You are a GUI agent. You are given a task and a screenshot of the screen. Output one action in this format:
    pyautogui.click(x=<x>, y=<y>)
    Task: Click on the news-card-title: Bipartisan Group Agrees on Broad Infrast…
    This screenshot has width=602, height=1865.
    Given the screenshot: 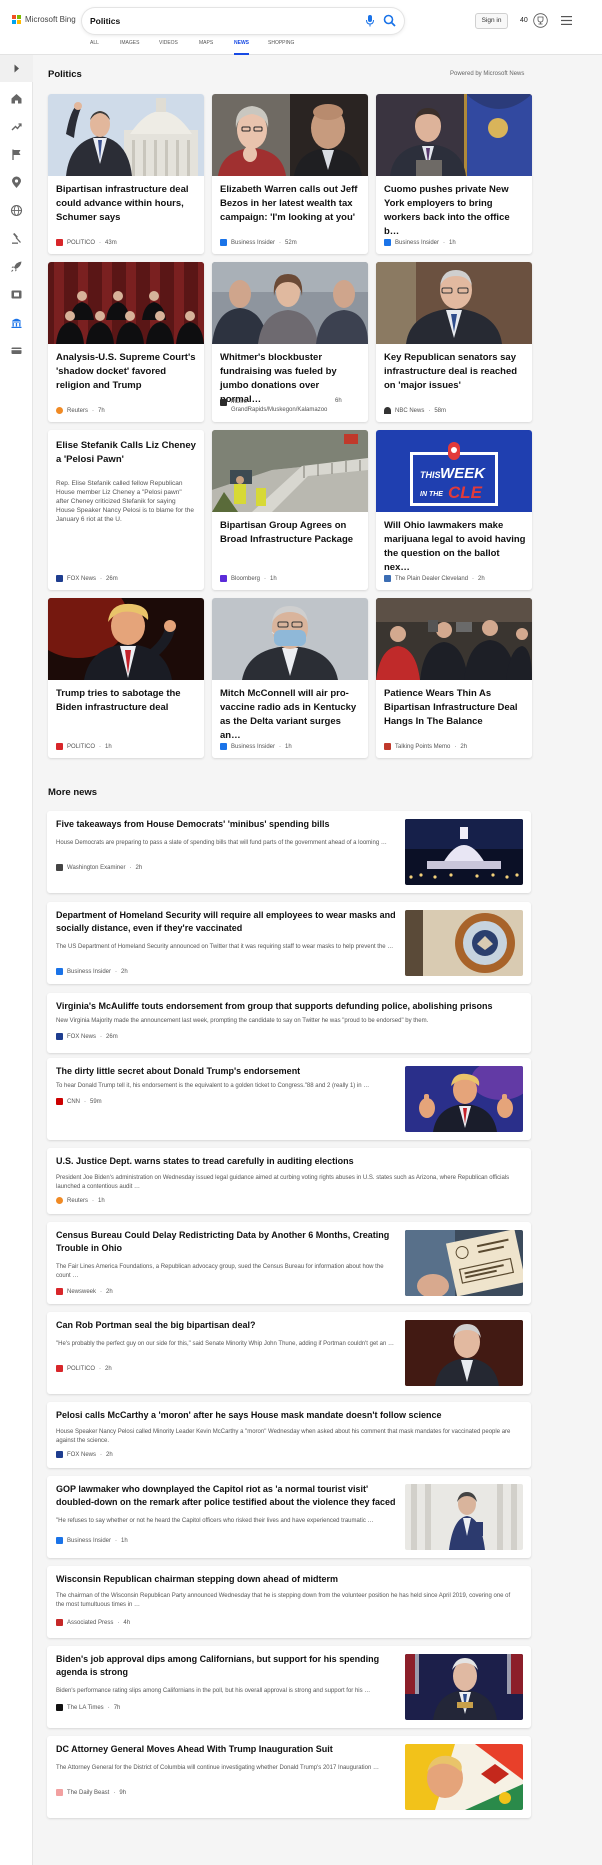 What is the action you would take?
    pyautogui.click(x=291, y=533)
    